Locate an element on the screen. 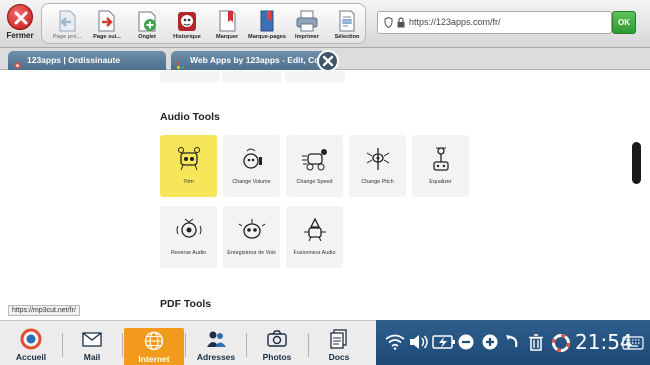 This screenshot has width=650, height=365. tool-label: Change Speed is located at coordinates (314, 182).